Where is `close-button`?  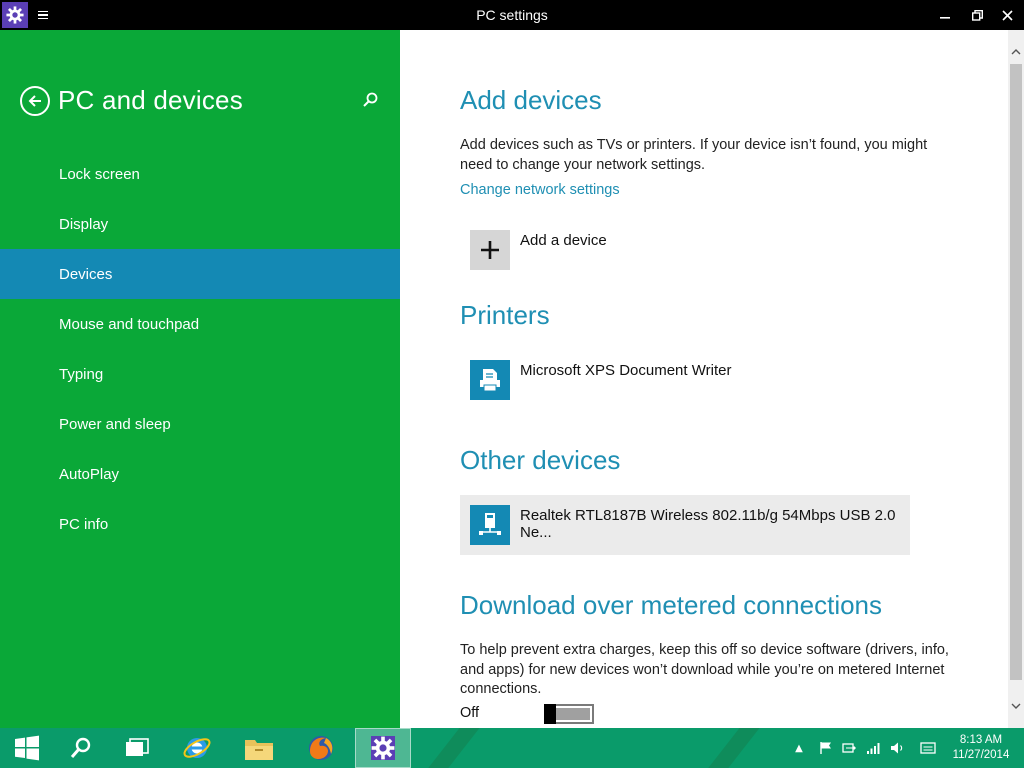
close-button is located at coordinates (1007, 15).